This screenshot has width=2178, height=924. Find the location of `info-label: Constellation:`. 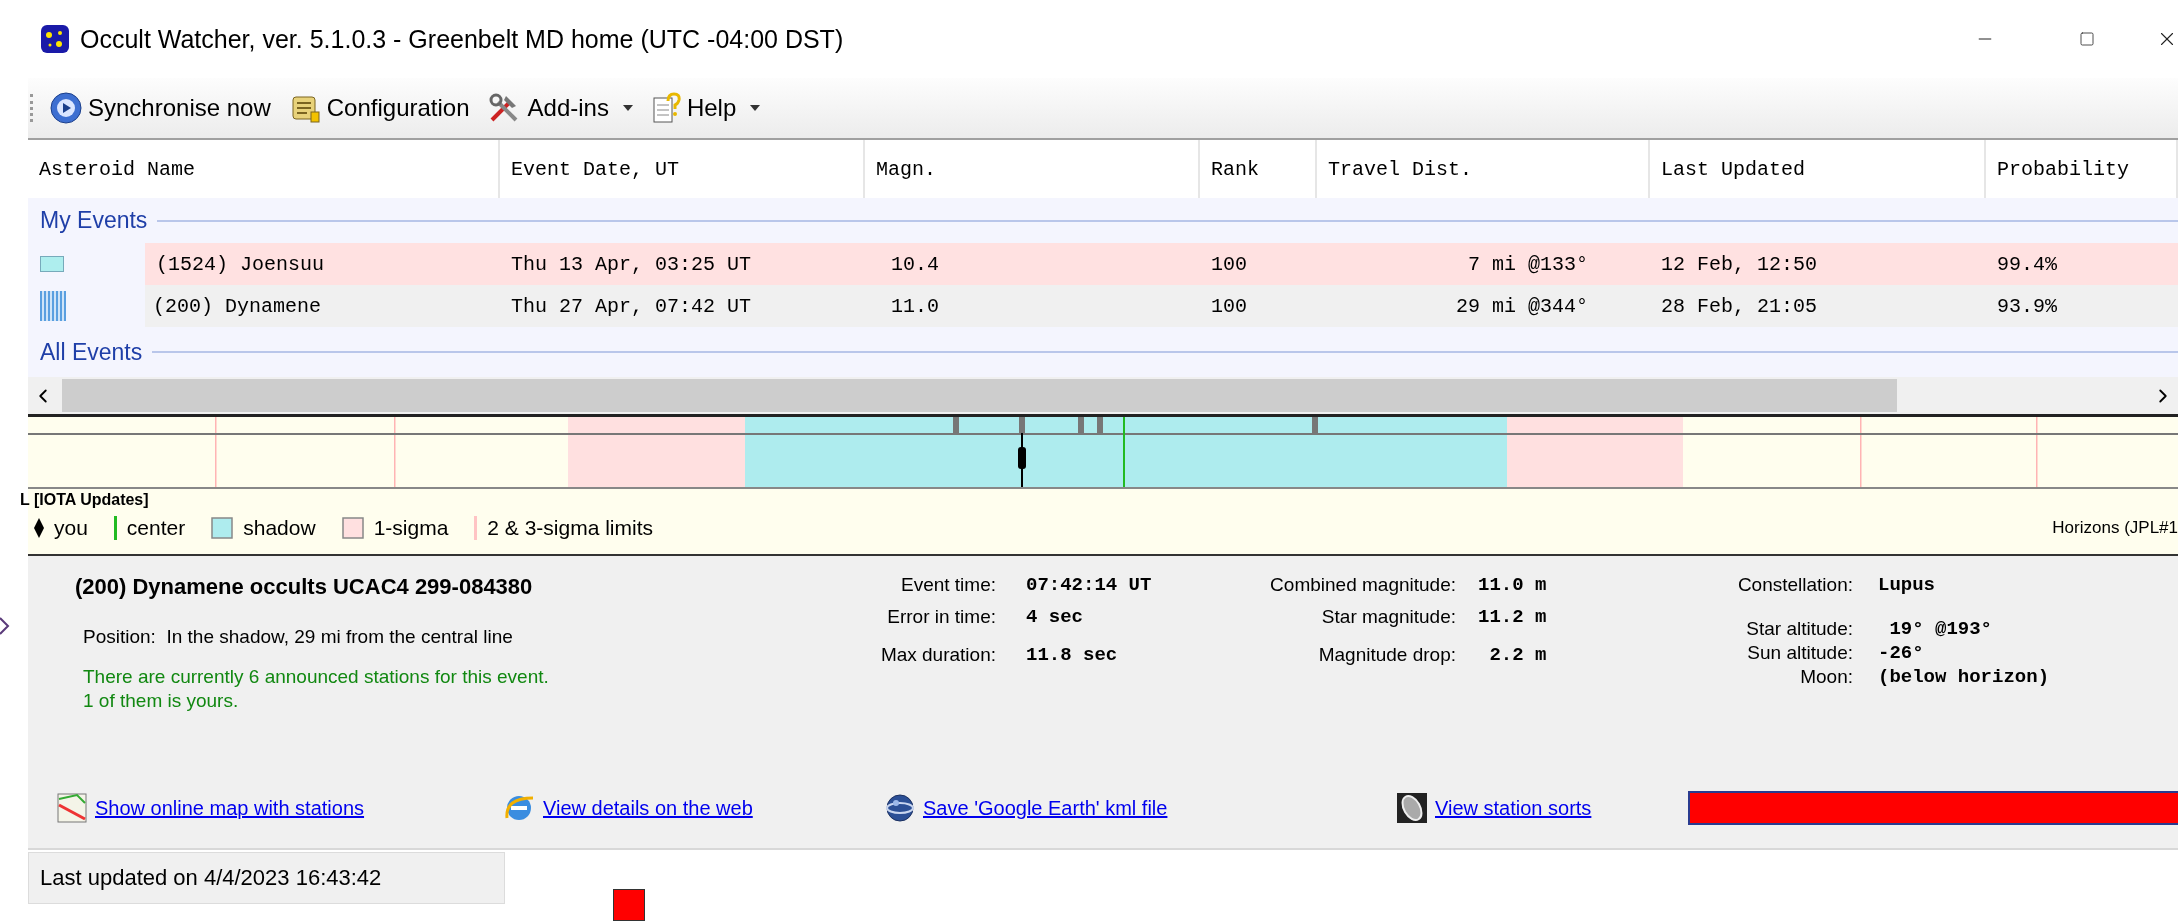

info-label: Constellation: is located at coordinates (1794, 585).